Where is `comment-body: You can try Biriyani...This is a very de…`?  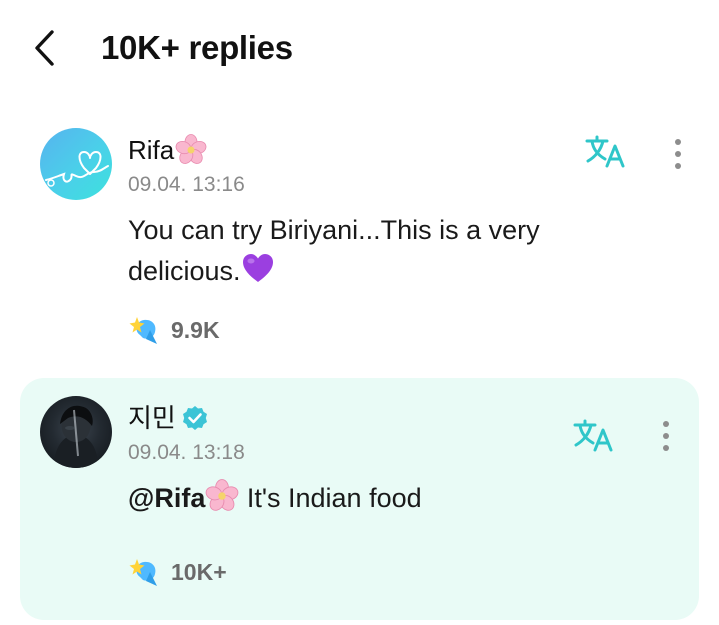
comment-body: You can try Biriyani...This is a very de… is located at coordinates (334, 250).